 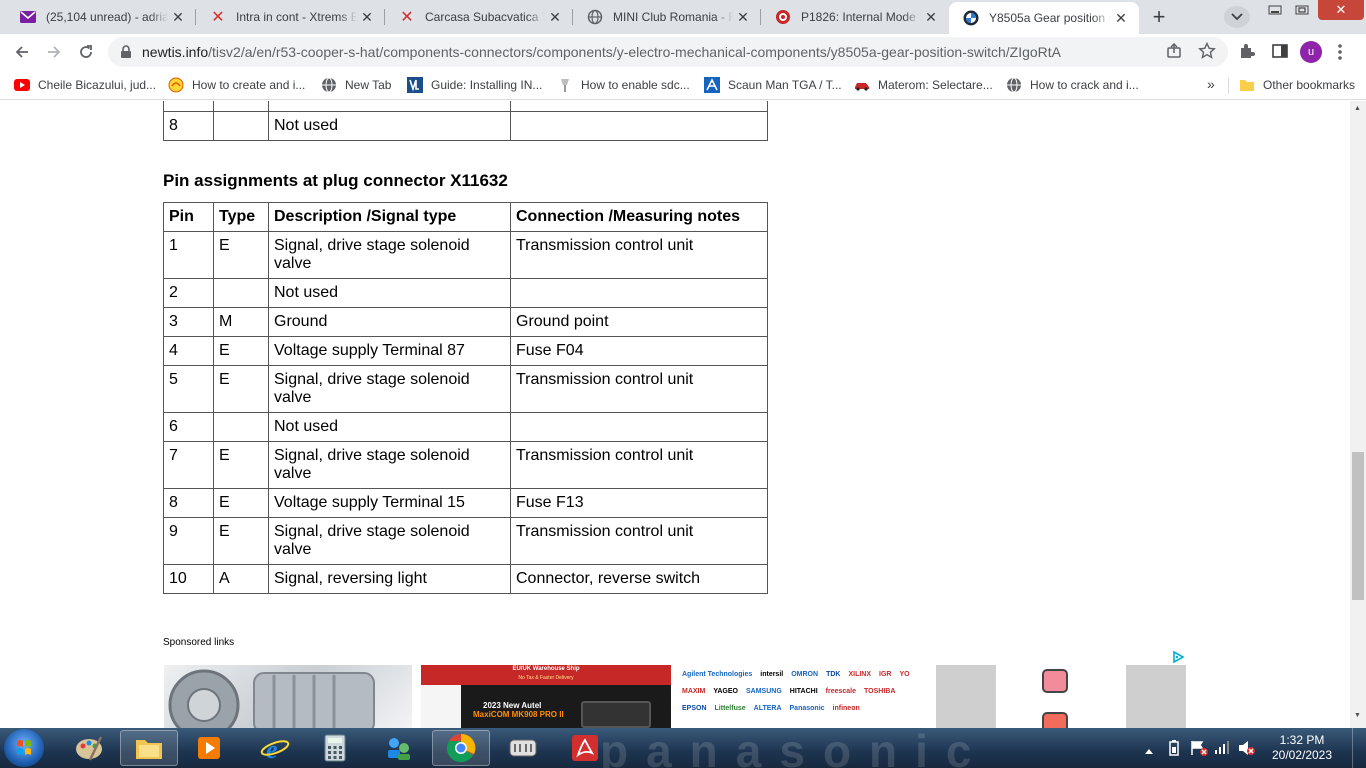 I want to click on scroll-up-arrow-icon: ▲, so click(x=1357, y=108).